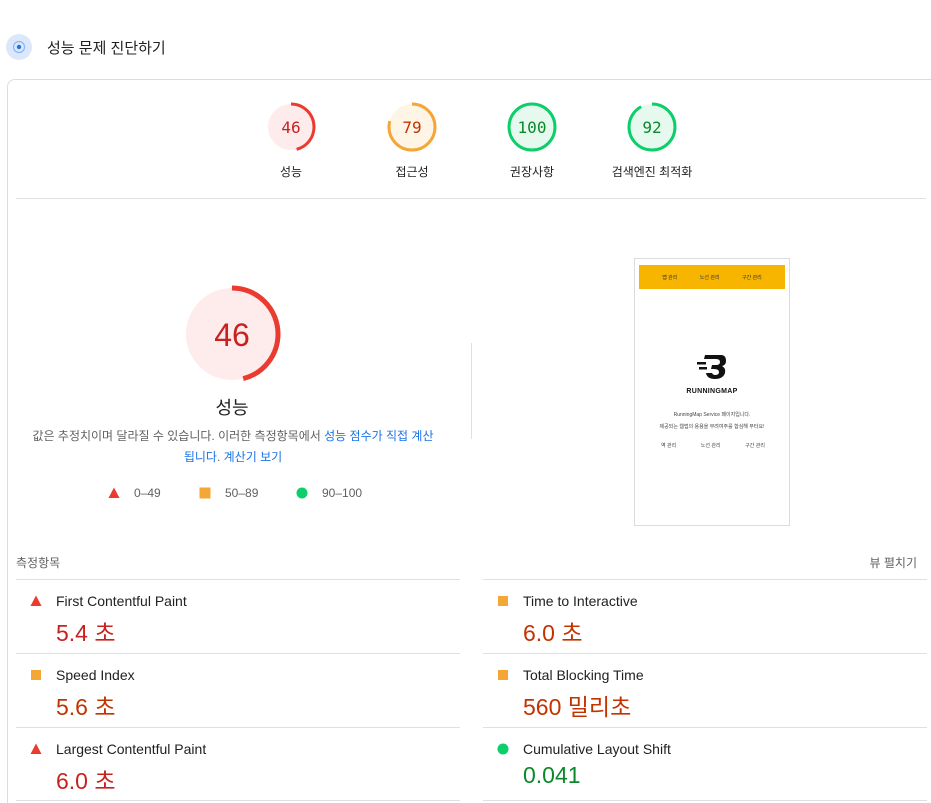 The width and height of the screenshot is (931, 803). I want to click on legend-pass: 90–100, so click(329, 493).